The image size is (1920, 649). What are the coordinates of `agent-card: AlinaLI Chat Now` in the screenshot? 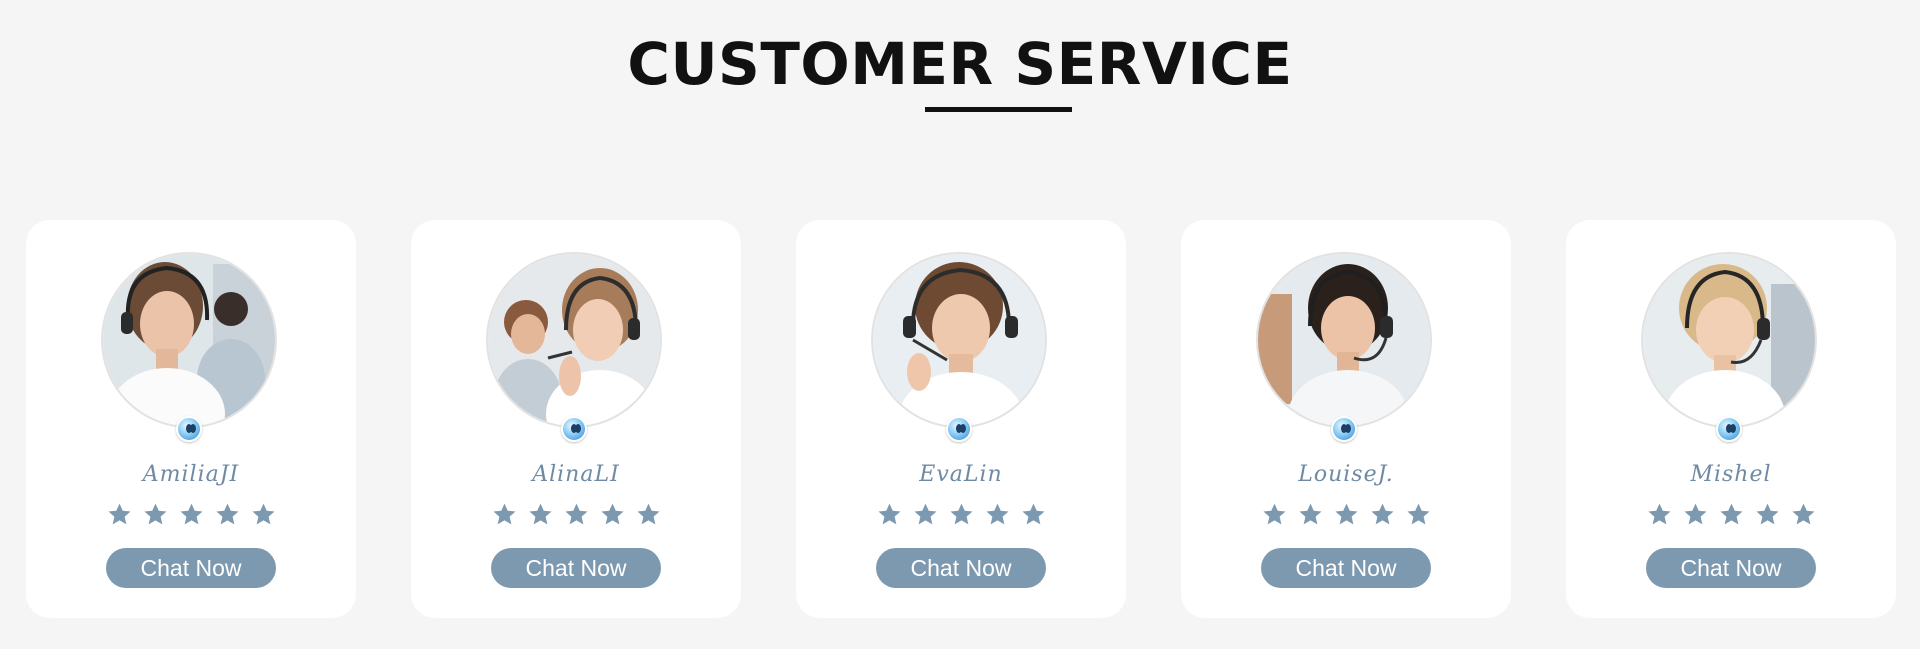 It's located at (576, 419).